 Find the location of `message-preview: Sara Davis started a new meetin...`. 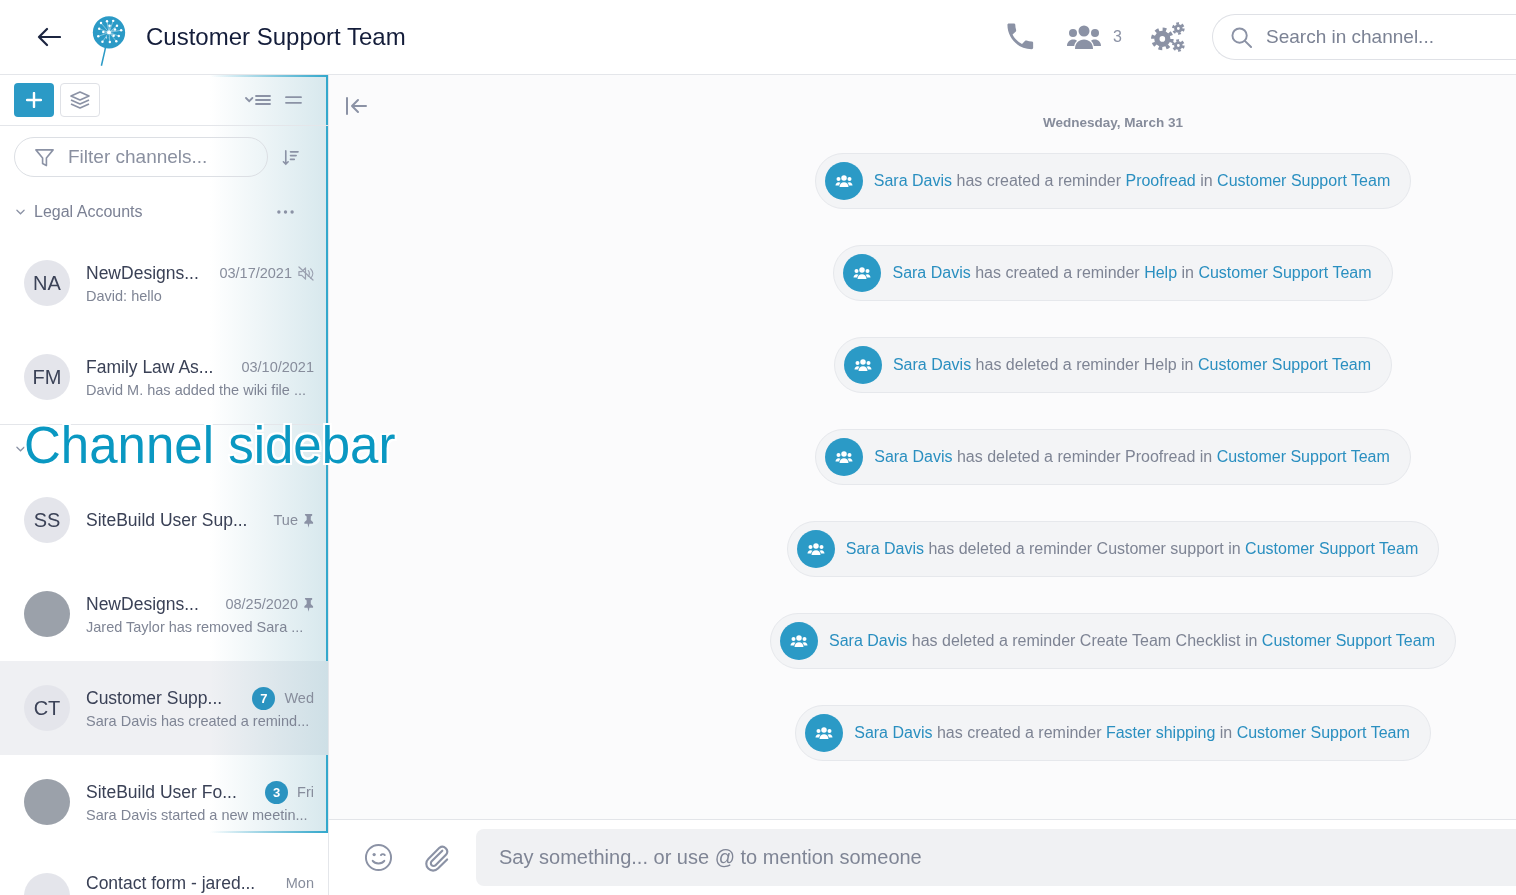

message-preview: Sara Davis started a new meetin... is located at coordinates (197, 815).